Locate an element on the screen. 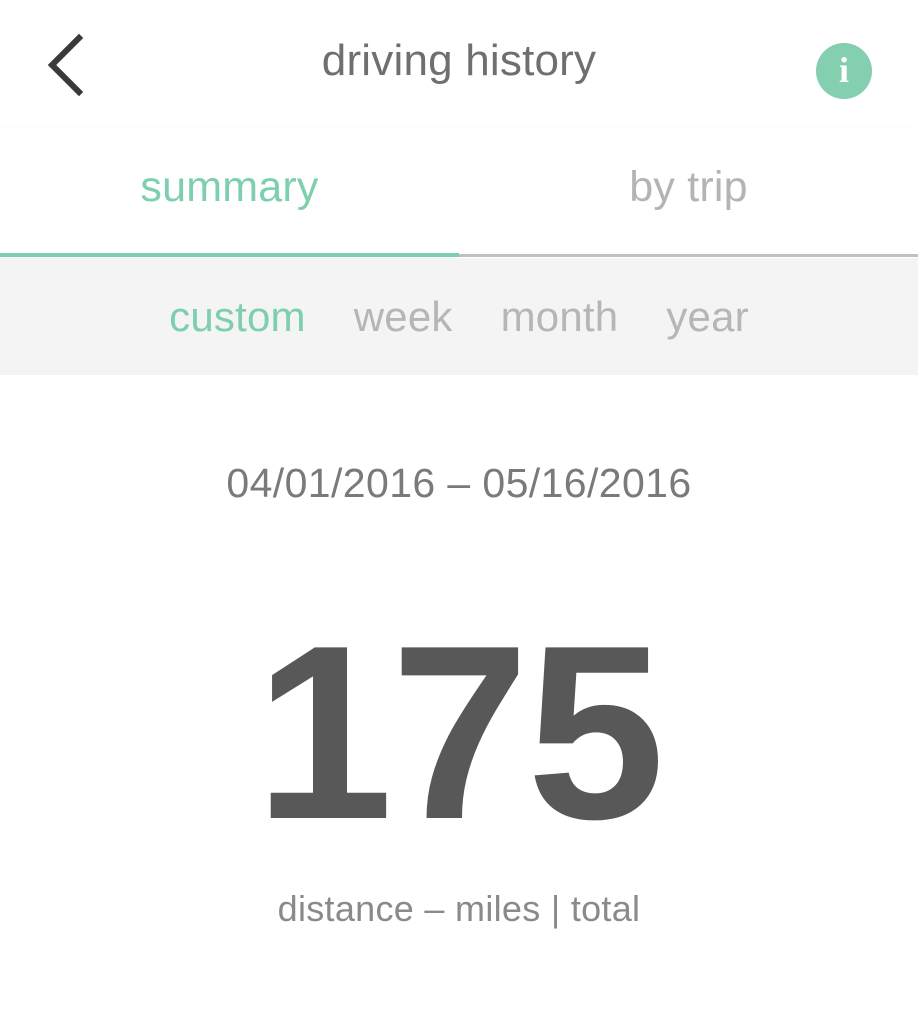 The image size is (918, 1024). filter-custom: custom is located at coordinates (237, 317).